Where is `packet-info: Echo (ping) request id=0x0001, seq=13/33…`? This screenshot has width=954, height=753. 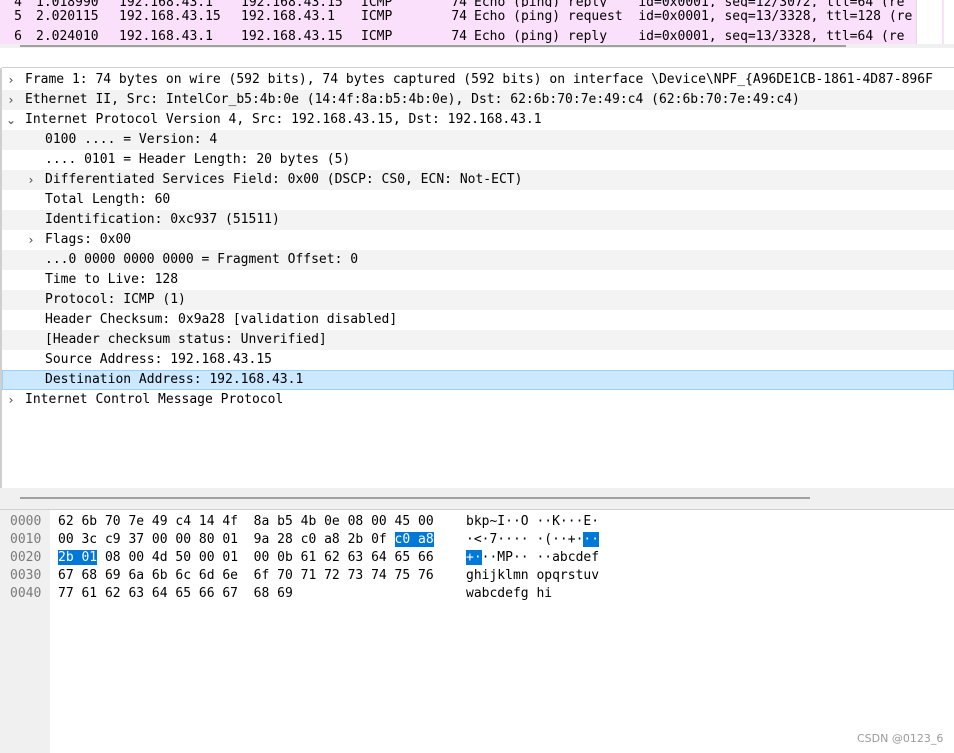
packet-info: Echo (ping) request id=0x0001, seq=13/33… is located at coordinates (693, 16).